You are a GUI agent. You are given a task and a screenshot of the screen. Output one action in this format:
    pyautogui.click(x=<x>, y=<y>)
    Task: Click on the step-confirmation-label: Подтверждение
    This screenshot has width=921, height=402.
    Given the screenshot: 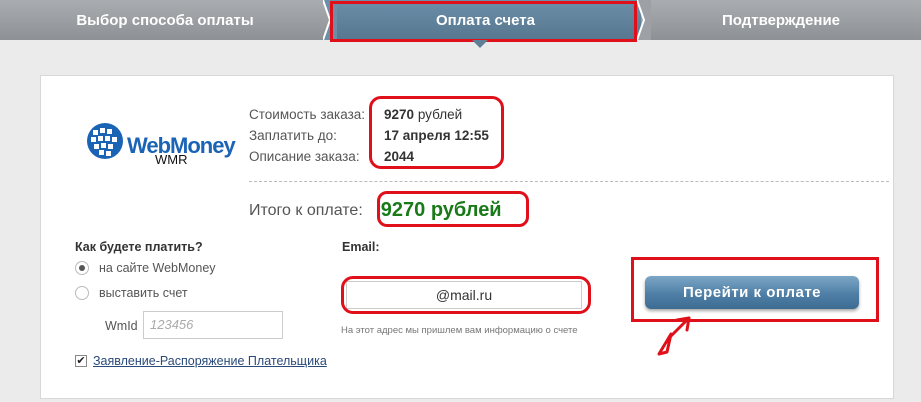 What is the action you would take?
    pyautogui.click(x=781, y=20)
    